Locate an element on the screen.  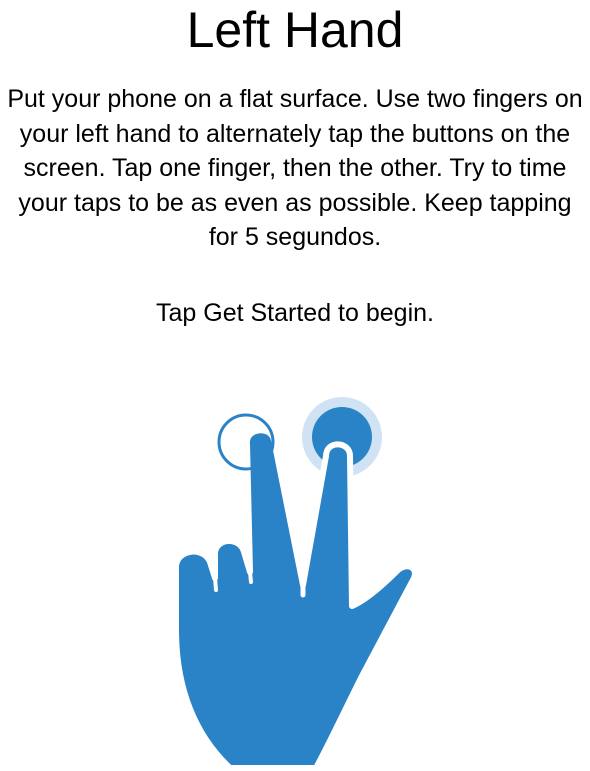
page-title: Left Hand is located at coordinates (295, 30).